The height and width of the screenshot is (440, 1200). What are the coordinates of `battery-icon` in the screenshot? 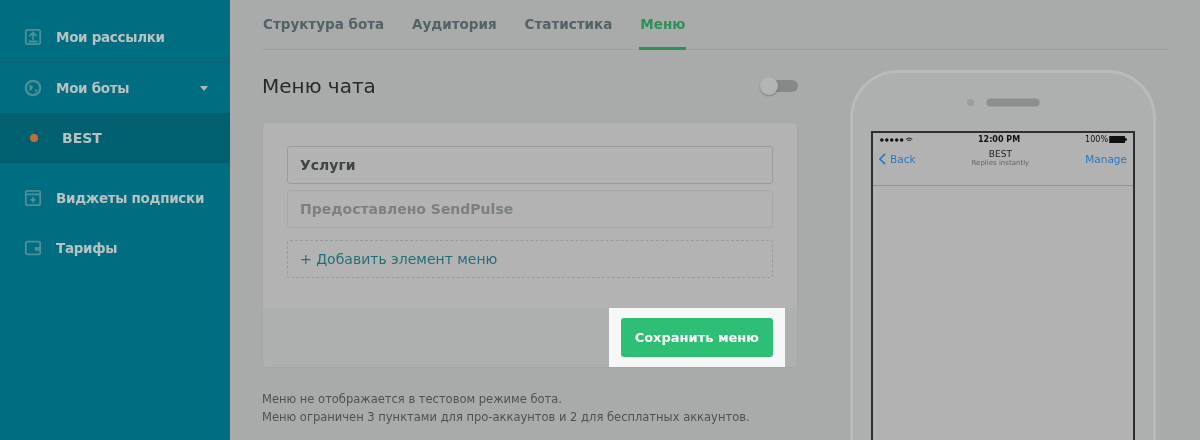 It's located at (1118, 139).